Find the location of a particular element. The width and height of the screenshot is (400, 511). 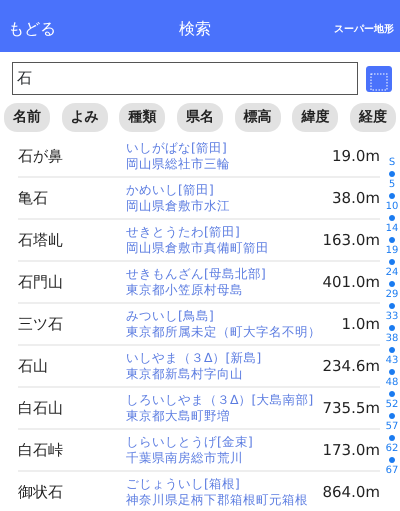

back-link: もどる is located at coordinates (32, 29).